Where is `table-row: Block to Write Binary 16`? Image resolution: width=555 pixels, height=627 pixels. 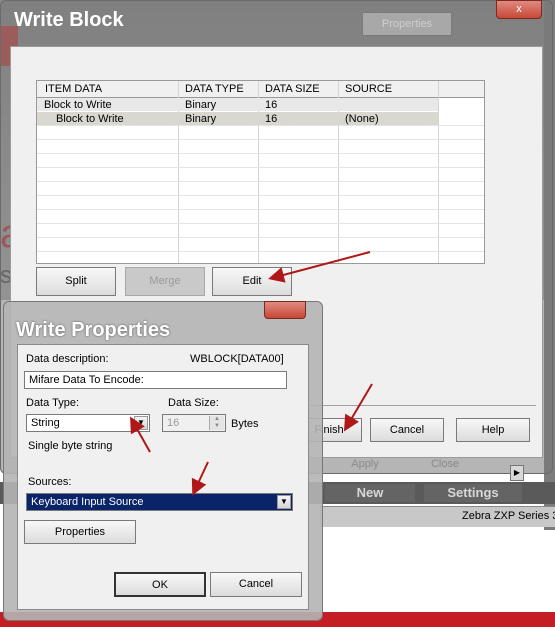
table-row: Block to Write Binary 16 is located at coordinates (237, 104).